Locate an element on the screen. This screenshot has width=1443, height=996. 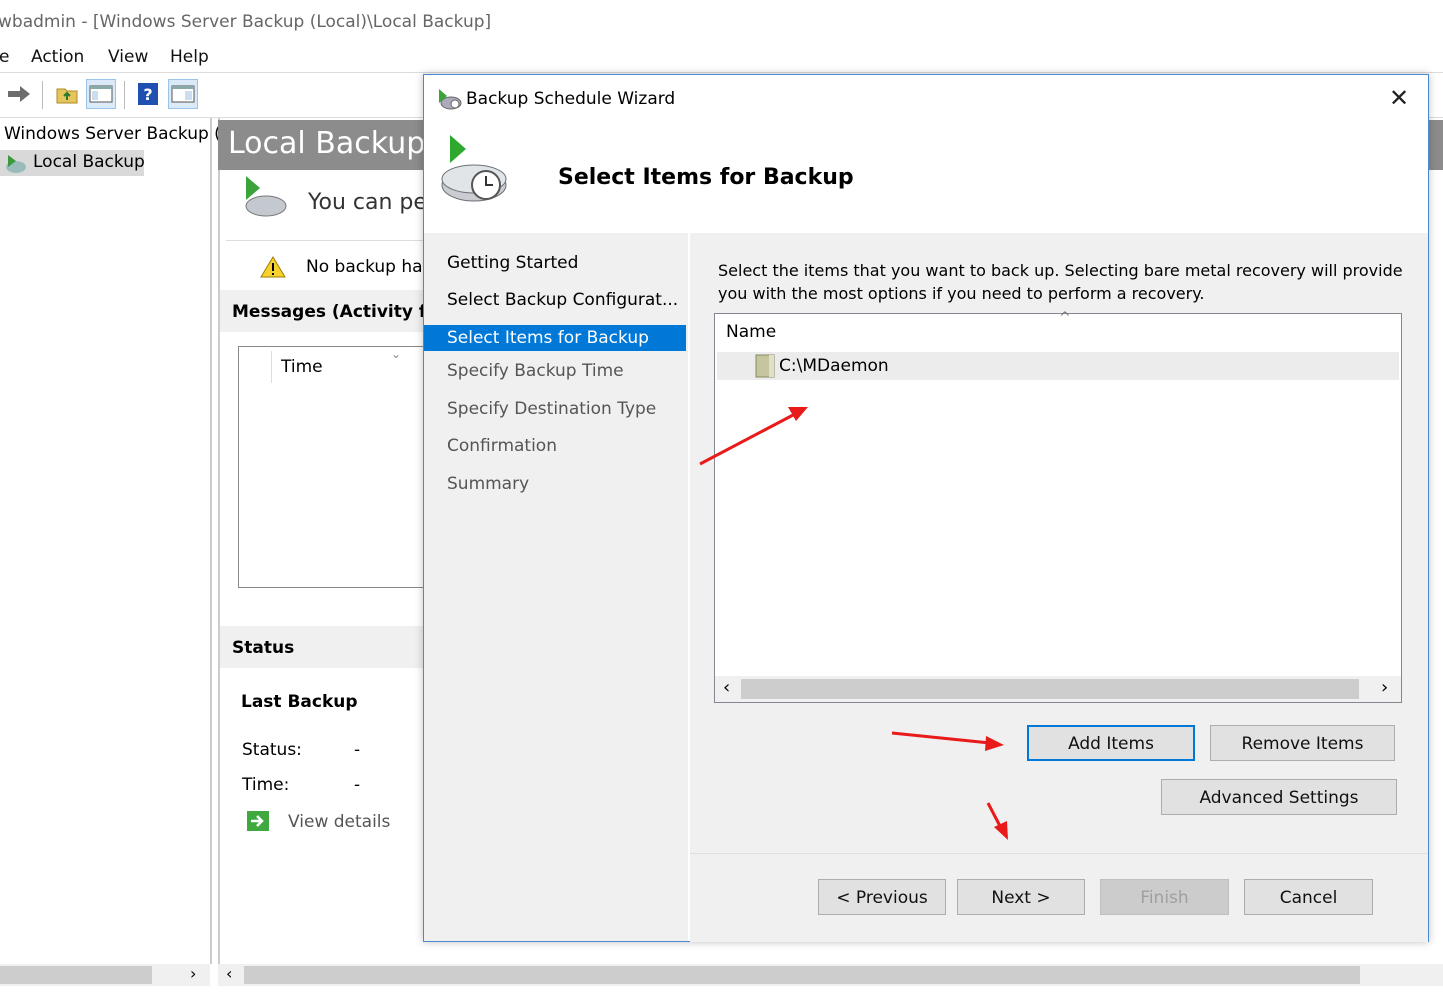
annotation-arrow-to-next is located at coordinates (997, 821).